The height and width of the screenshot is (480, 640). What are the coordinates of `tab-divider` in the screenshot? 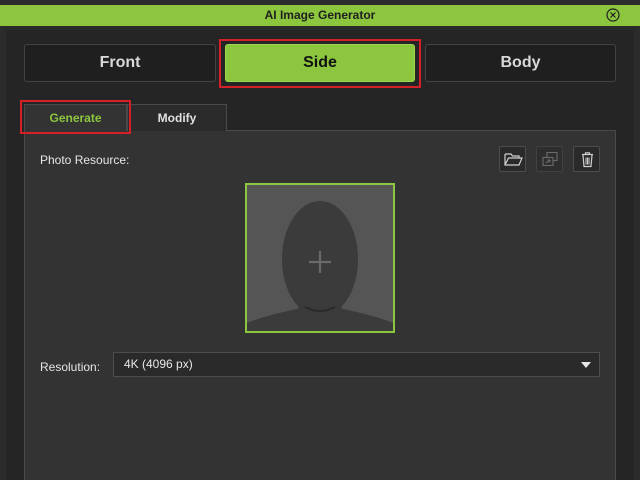 It's located at (421, 130).